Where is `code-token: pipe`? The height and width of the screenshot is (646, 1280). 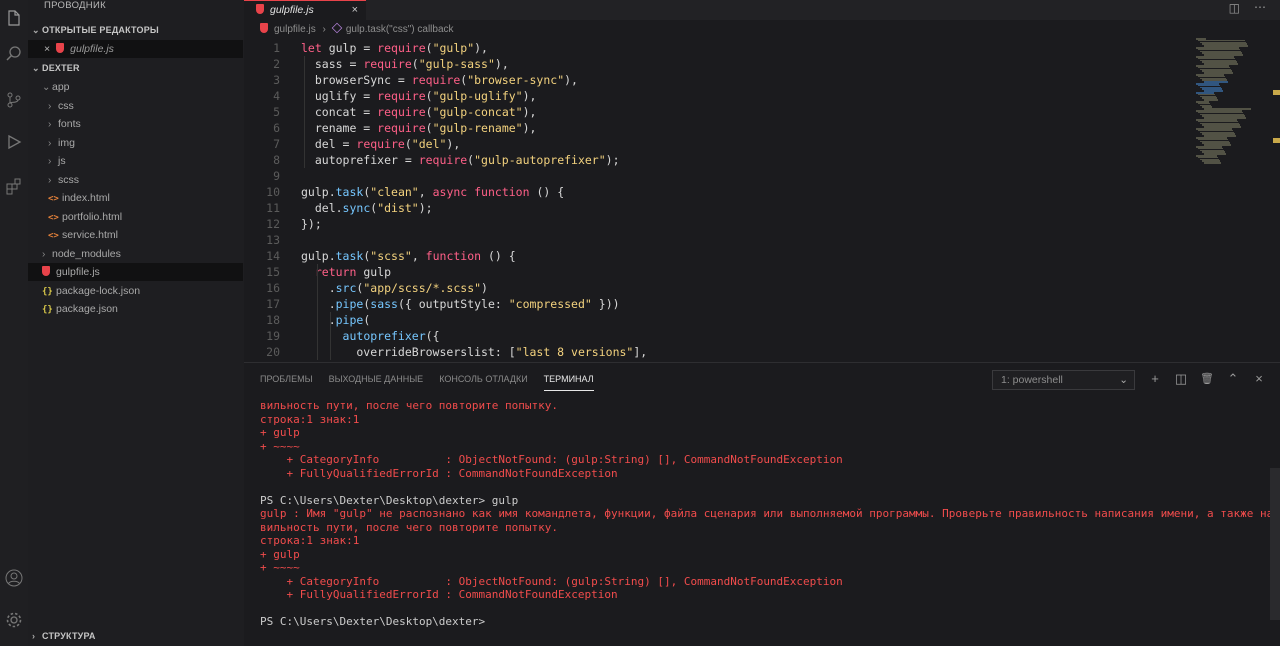 code-token: pipe is located at coordinates (349, 304).